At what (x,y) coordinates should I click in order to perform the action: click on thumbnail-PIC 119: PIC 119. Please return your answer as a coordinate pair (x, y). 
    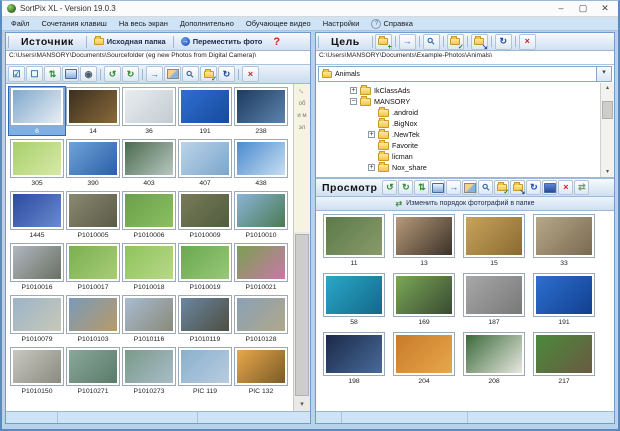
    Looking at the image, I should click on (205, 371).